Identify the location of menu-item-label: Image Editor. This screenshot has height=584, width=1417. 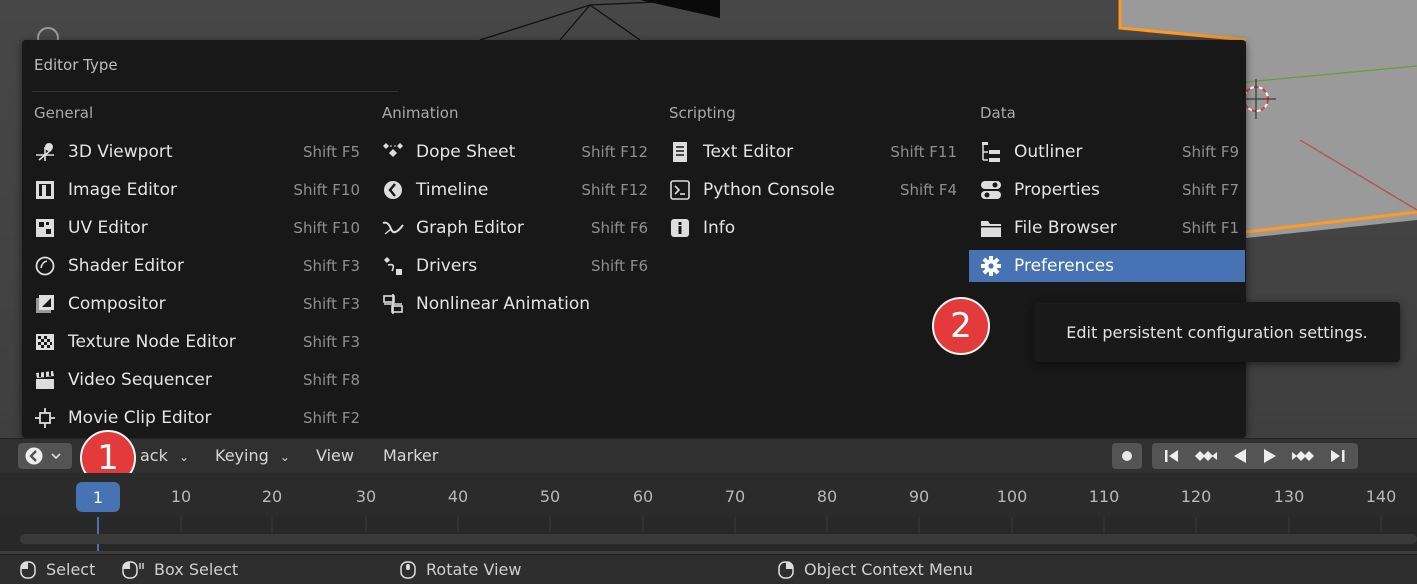
(122, 190).